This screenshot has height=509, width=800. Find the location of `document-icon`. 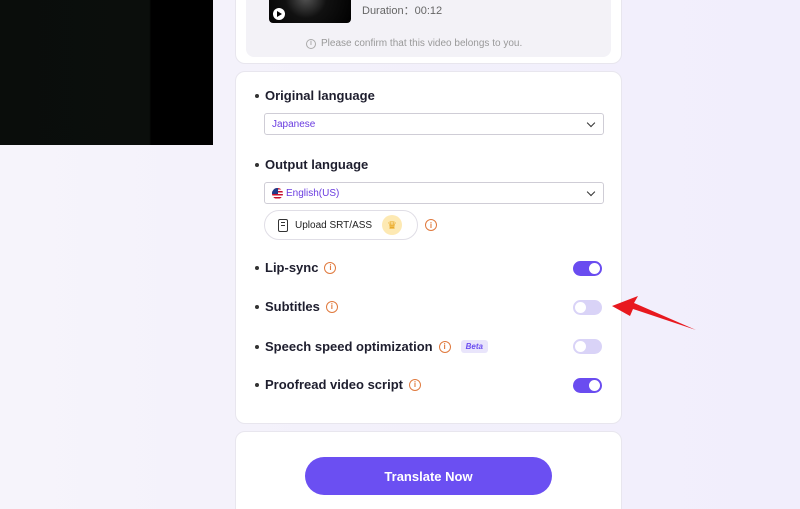

document-icon is located at coordinates (283, 225).